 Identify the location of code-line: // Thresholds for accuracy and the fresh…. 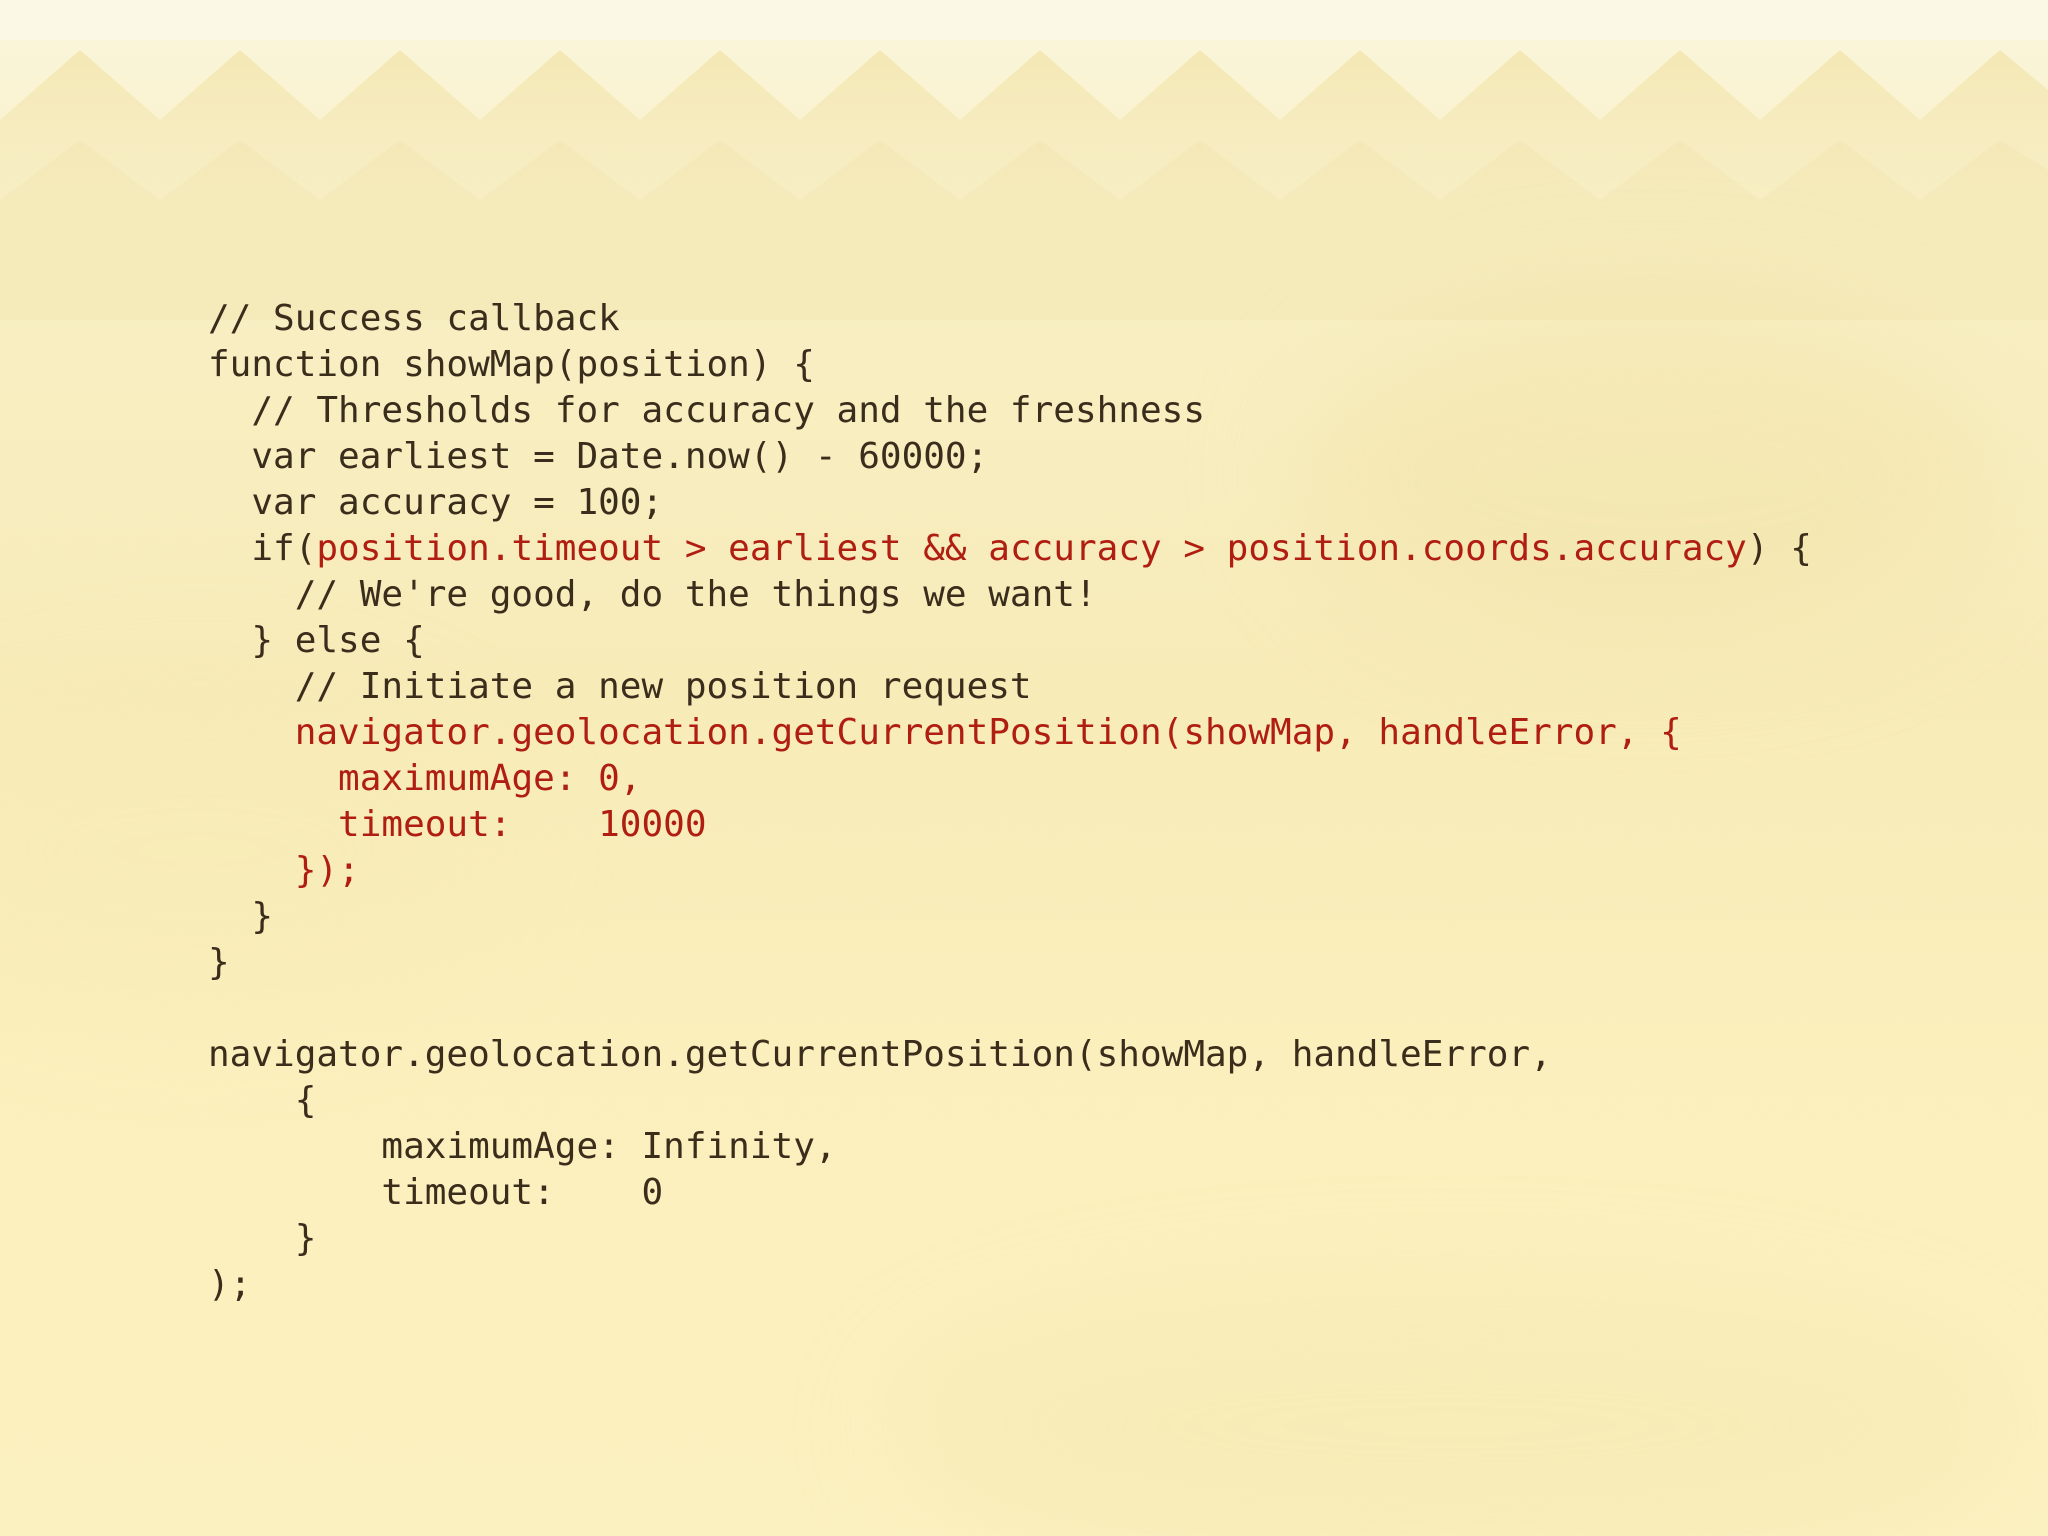
(1010, 411).